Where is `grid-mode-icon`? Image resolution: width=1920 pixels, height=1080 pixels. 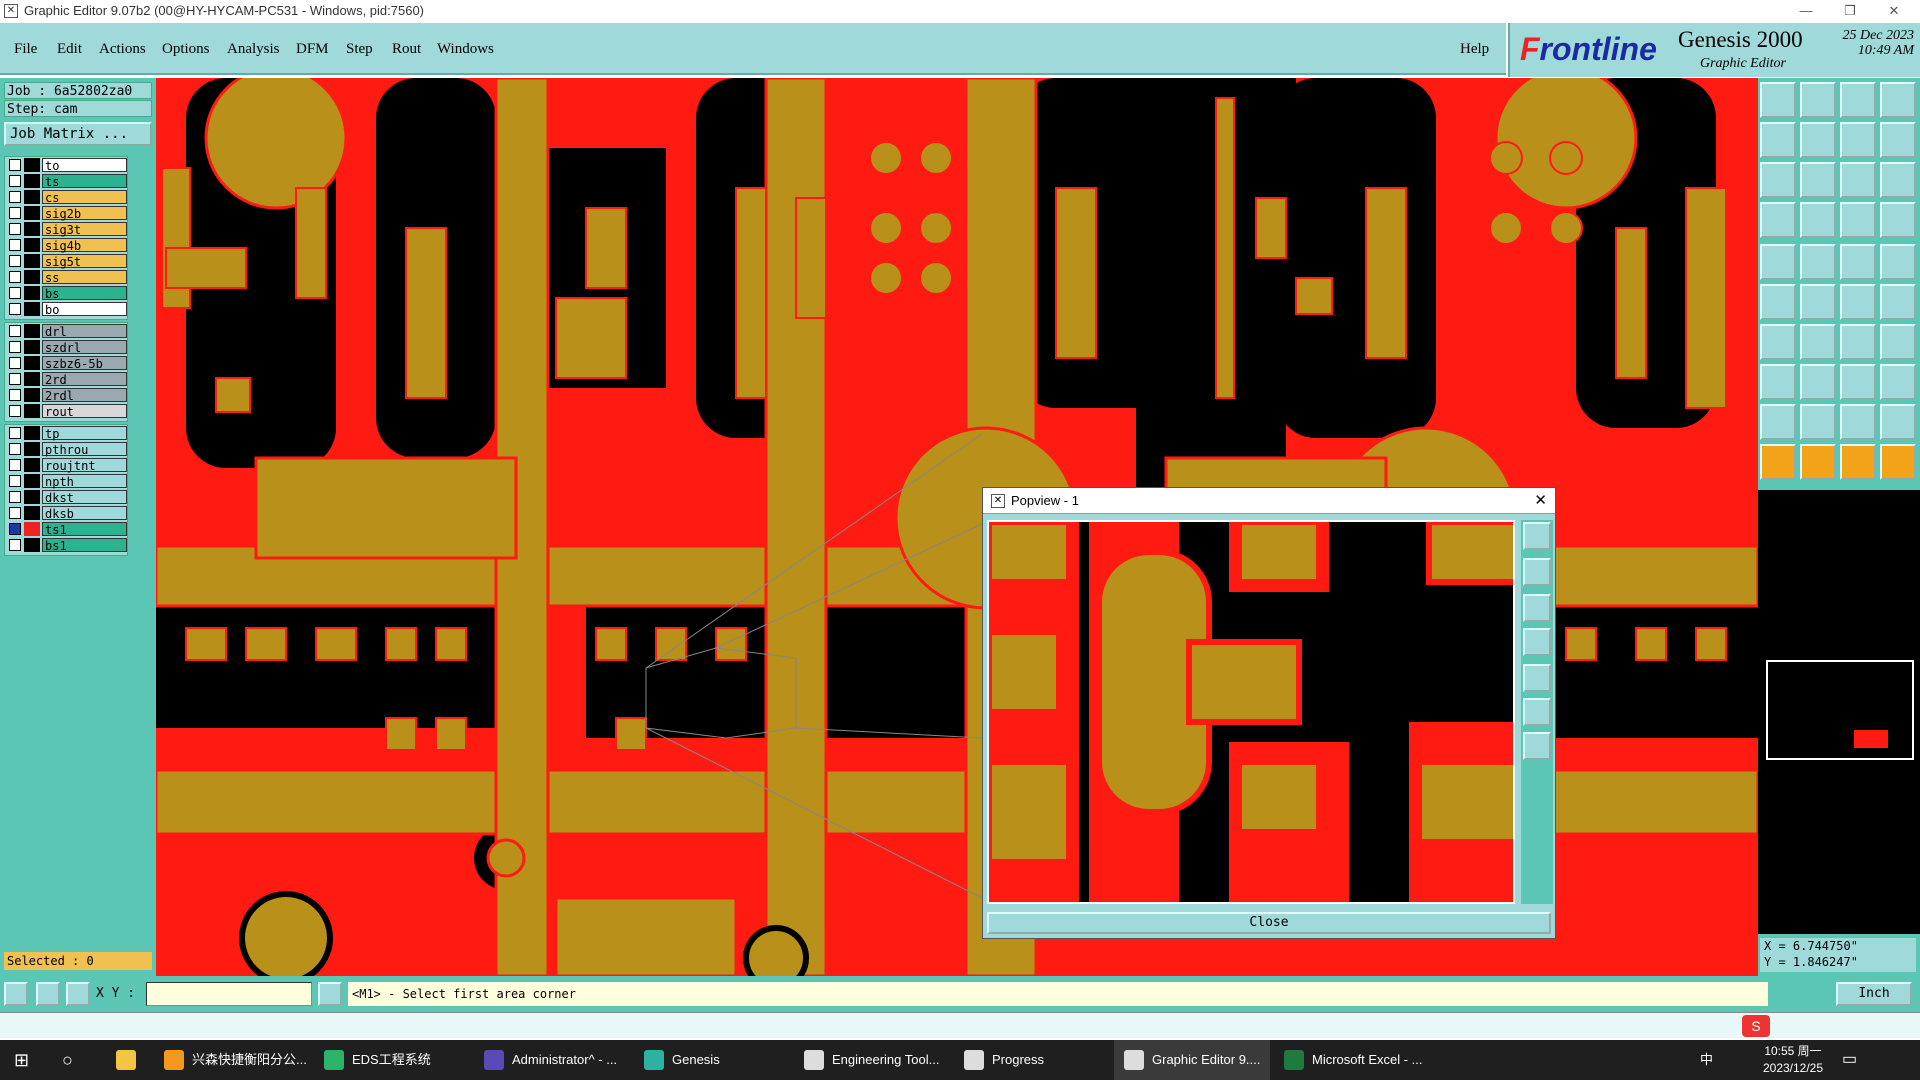
grid-mode-icon is located at coordinates (78, 994).